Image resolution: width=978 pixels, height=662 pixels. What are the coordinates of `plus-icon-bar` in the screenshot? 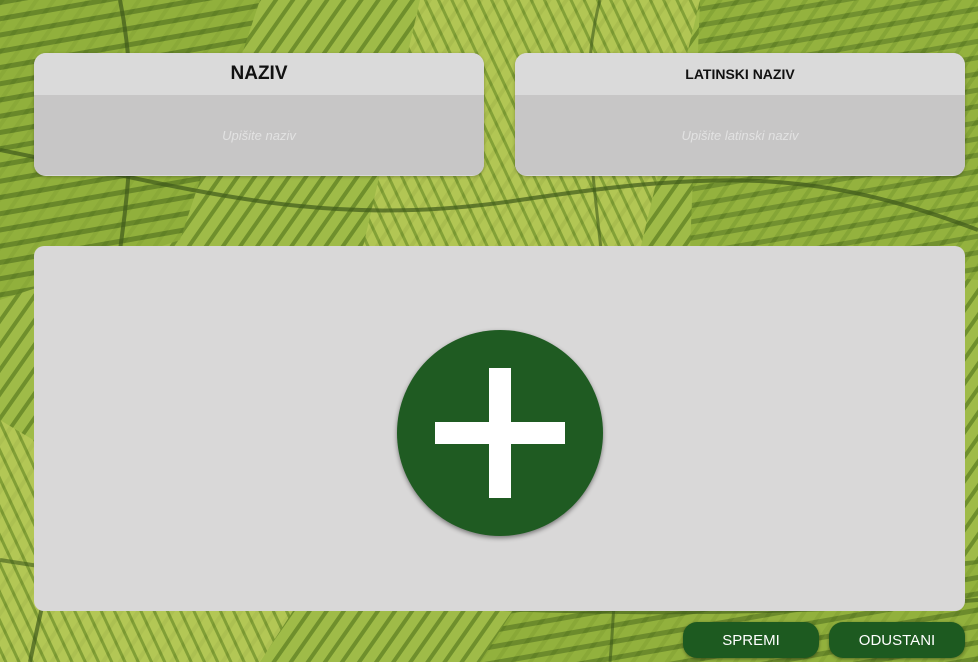 It's located at (500, 433).